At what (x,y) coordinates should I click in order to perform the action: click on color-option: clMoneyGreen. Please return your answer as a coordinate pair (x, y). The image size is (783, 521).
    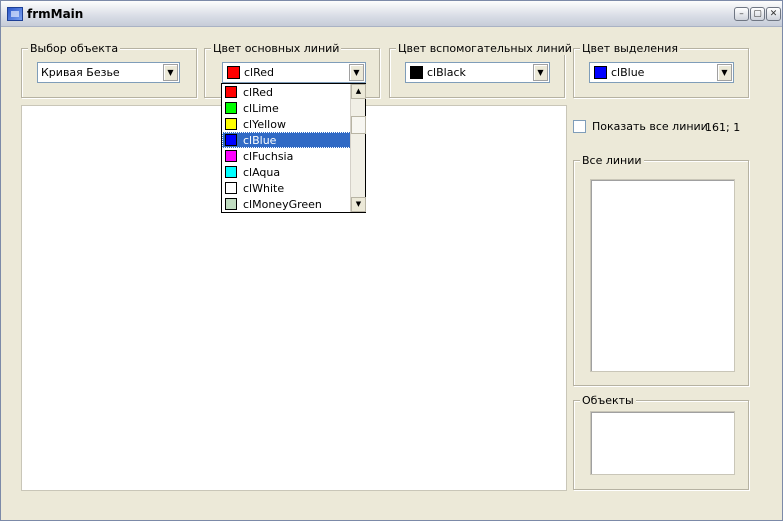
    Looking at the image, I should click on (286, 204).